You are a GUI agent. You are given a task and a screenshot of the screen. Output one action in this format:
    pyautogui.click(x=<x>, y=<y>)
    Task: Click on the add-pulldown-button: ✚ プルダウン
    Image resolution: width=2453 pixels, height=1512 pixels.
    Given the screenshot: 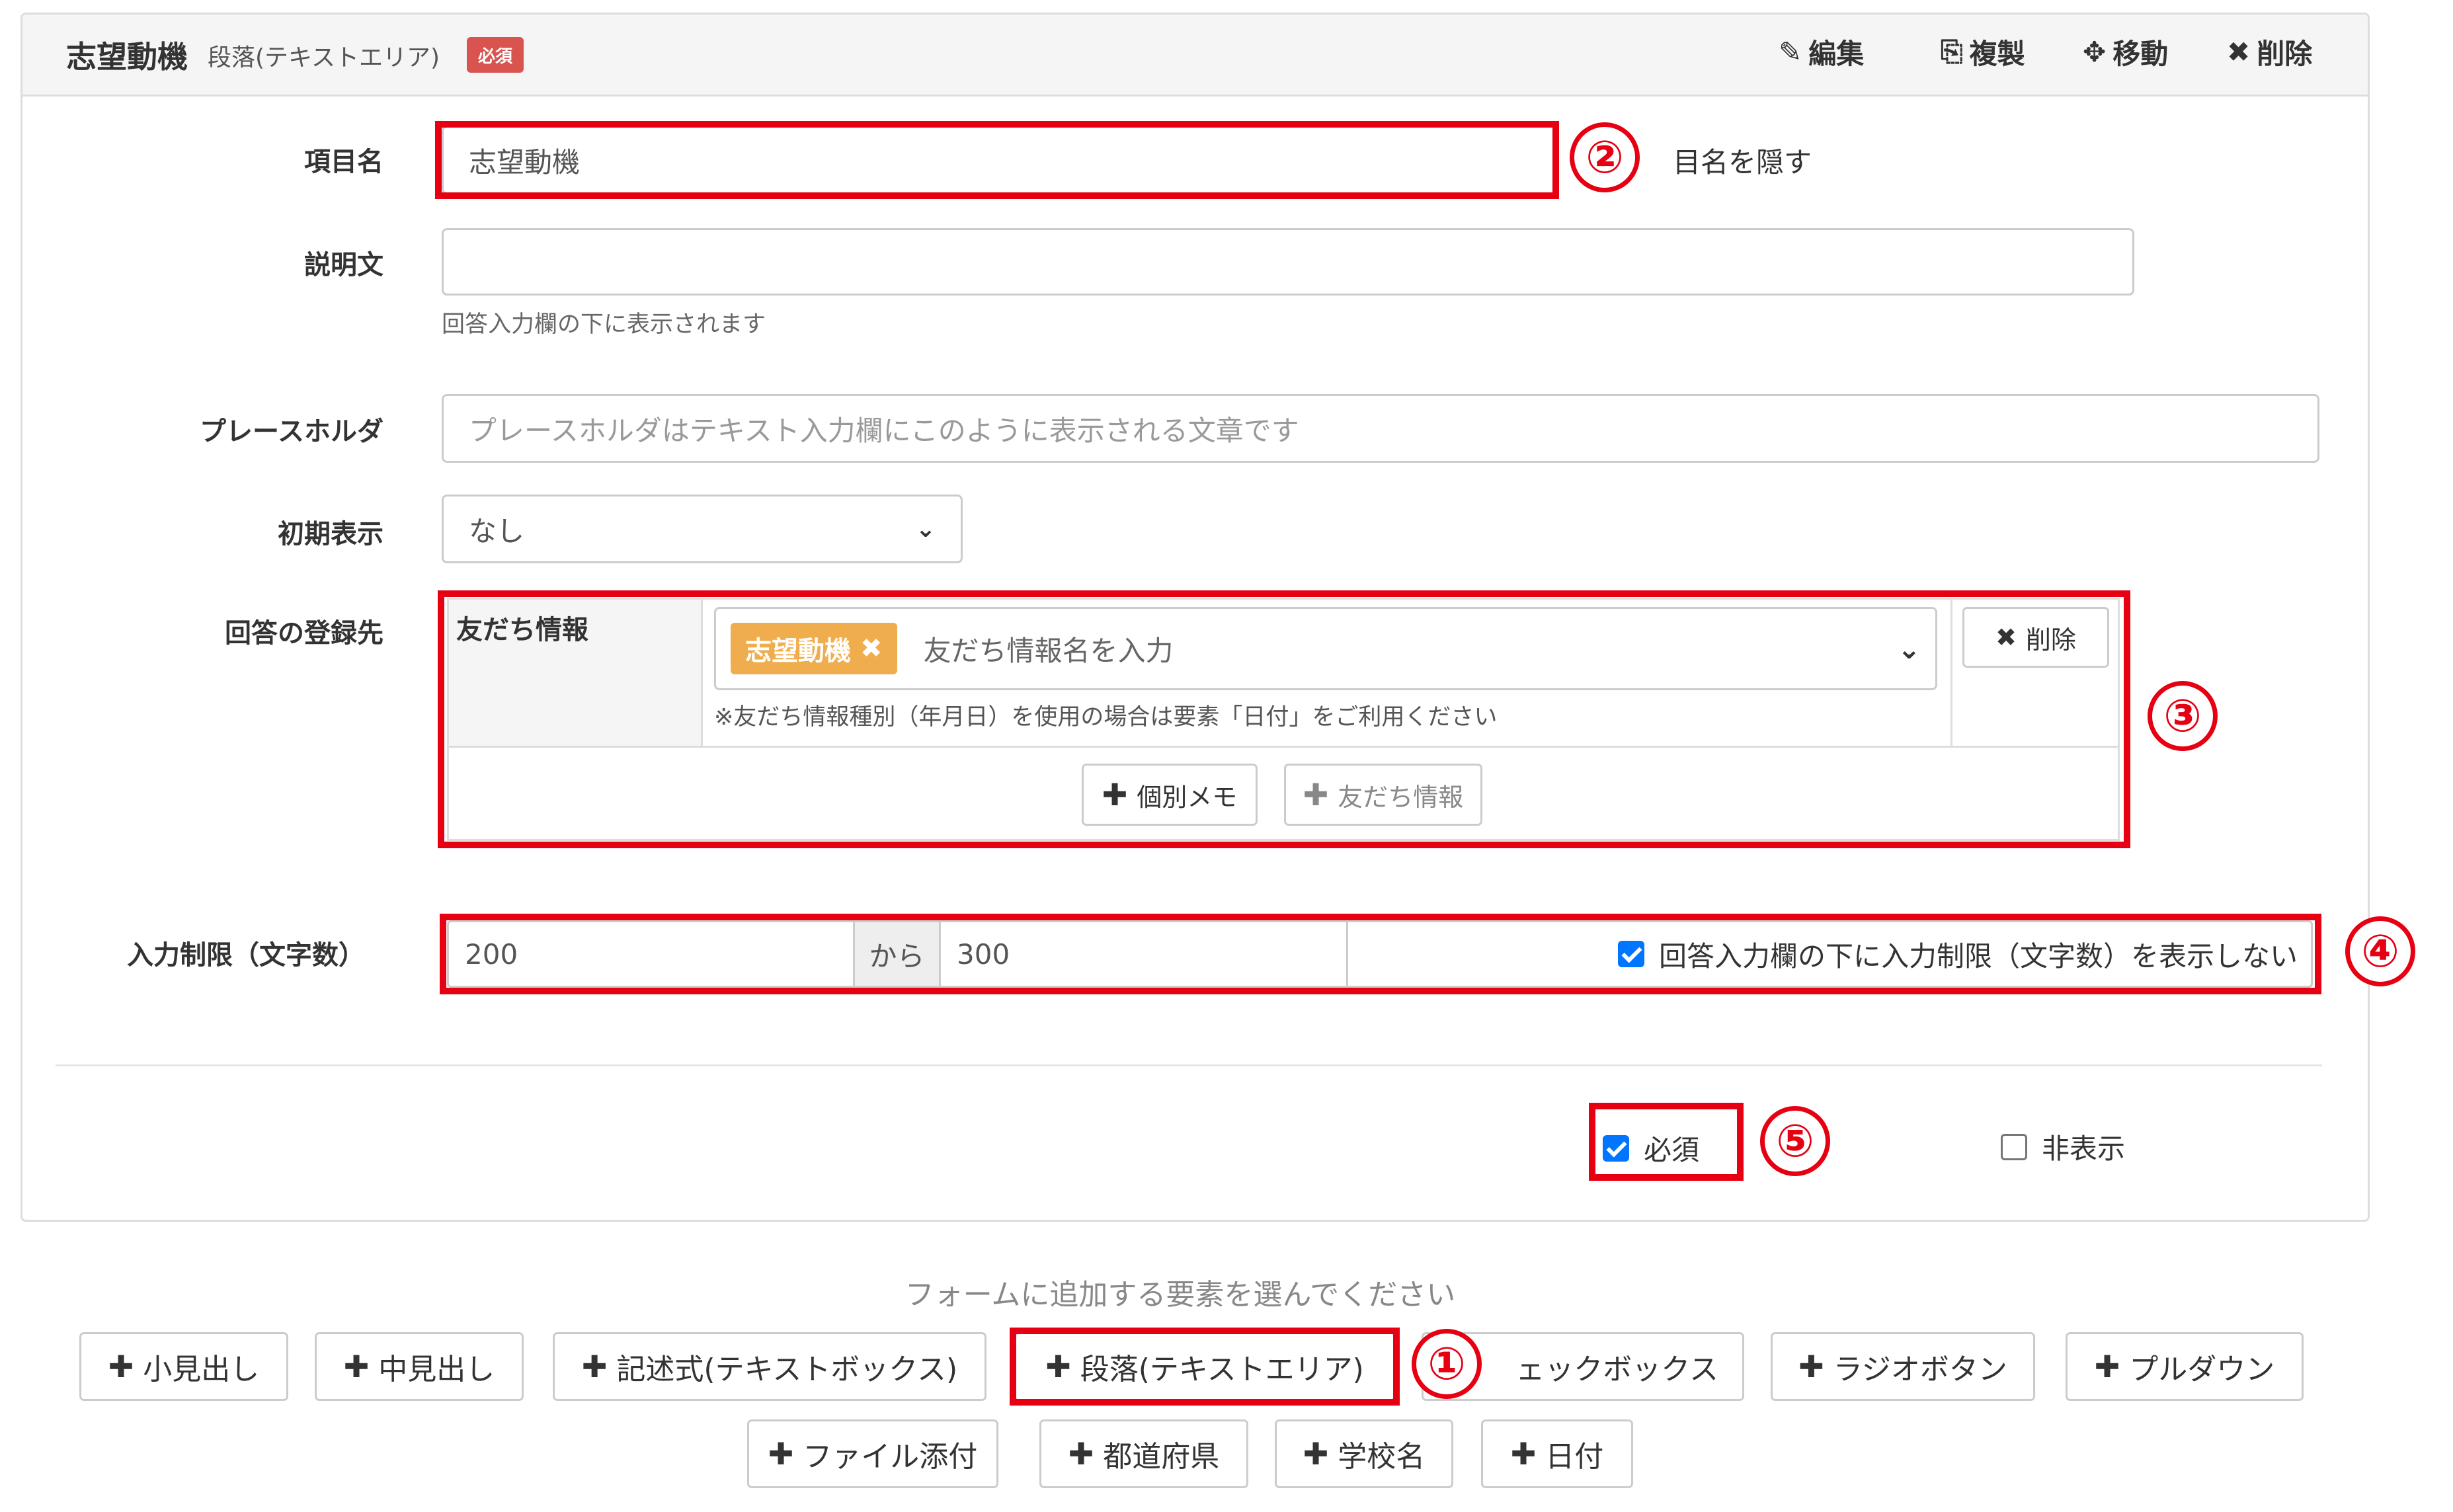 What is the action you would take?
    pyautogui.click(x=2185, y=1367)
    